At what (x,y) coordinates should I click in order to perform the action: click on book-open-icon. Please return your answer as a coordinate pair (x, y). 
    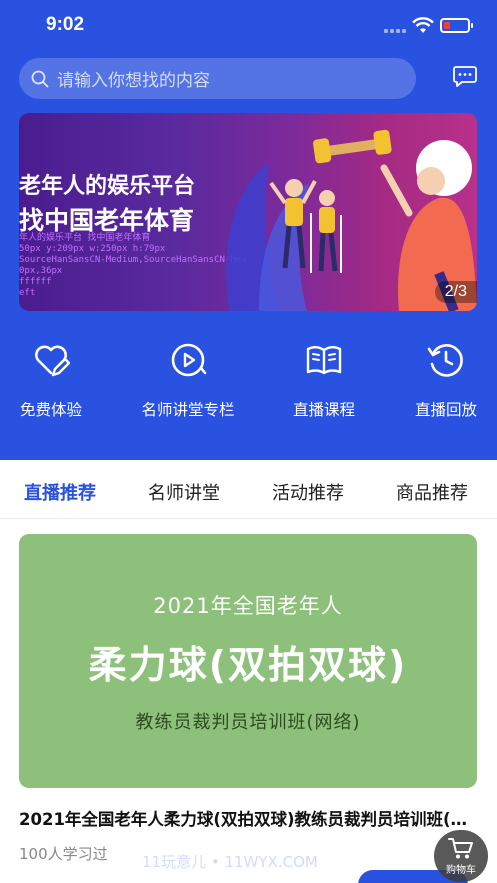
    Looking at the image, I should click on (324, 360).